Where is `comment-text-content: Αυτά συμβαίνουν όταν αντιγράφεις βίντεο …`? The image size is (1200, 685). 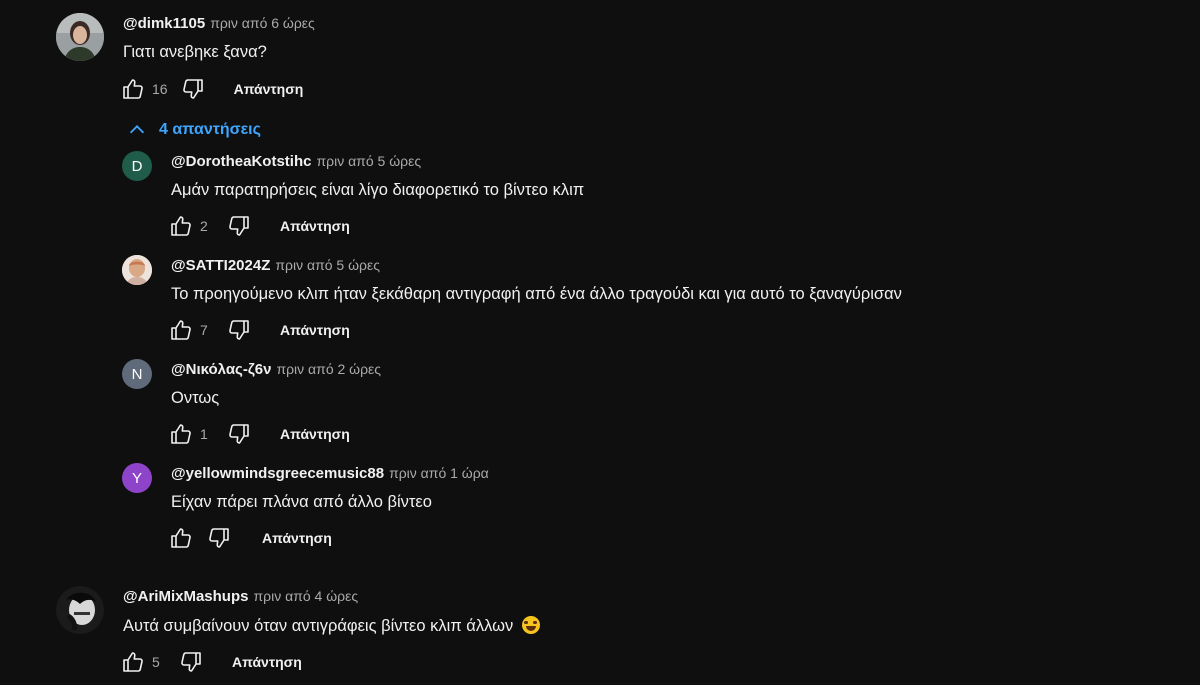 comment-text-content: Αυτά συμβαίνουν όταν αντιγράφεις βίντεο … is located at coordinates (318, 626).